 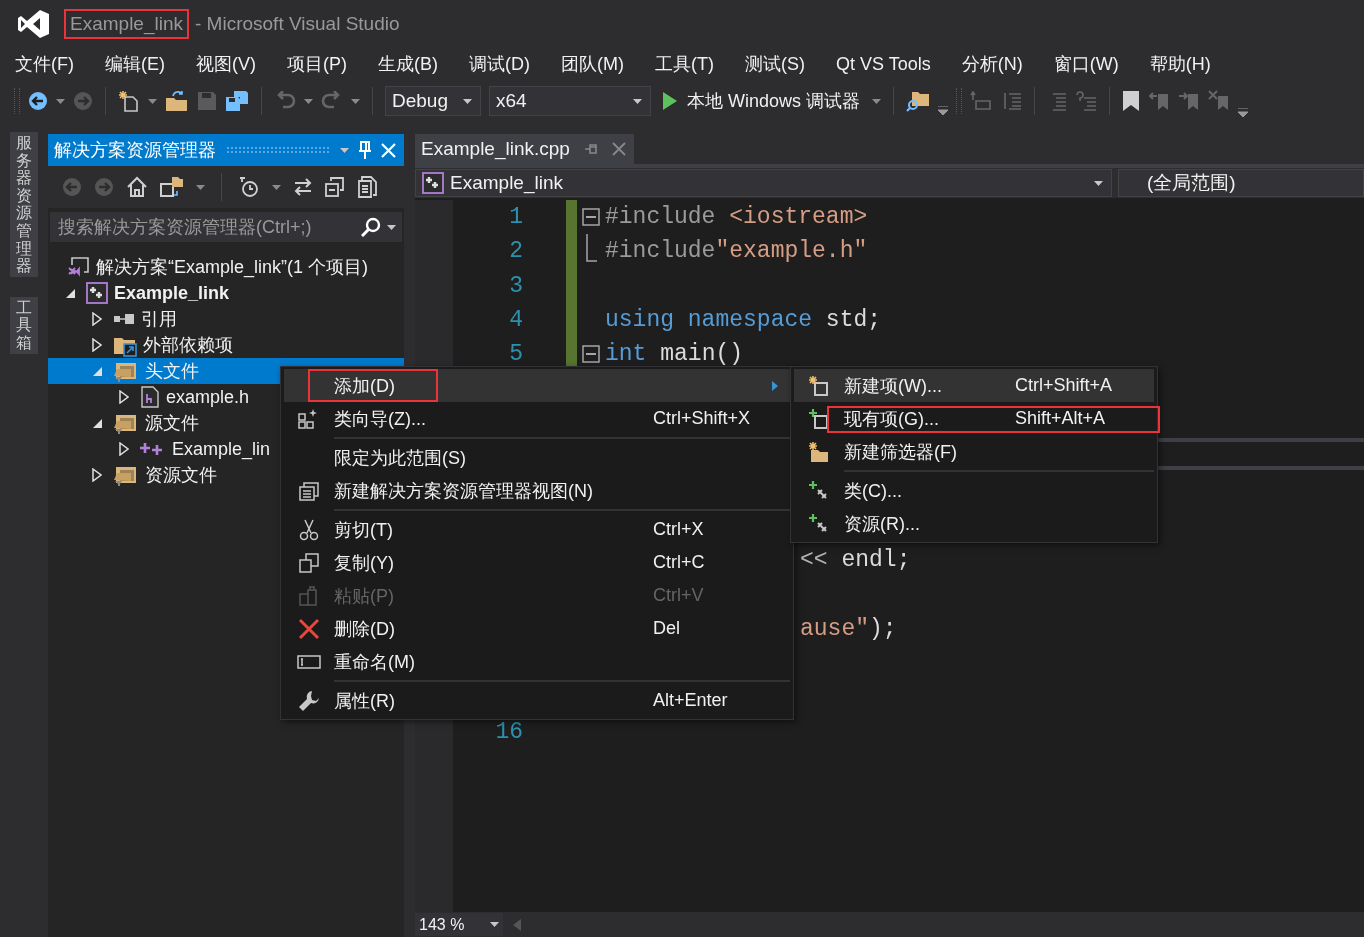 What do you see at coordinates (992, 64) in the screenshot?
I see `menu-bar-item: 分析(N)` at bounding box center [992, 64].